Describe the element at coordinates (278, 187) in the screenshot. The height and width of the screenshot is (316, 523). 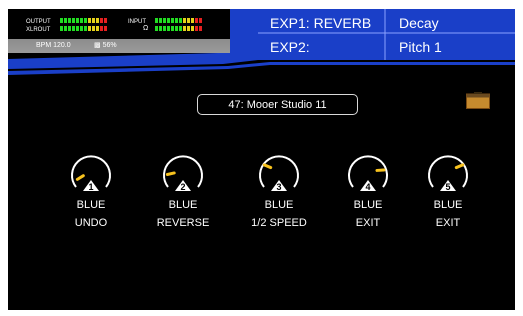
I see `knob-number: 3` at that location.